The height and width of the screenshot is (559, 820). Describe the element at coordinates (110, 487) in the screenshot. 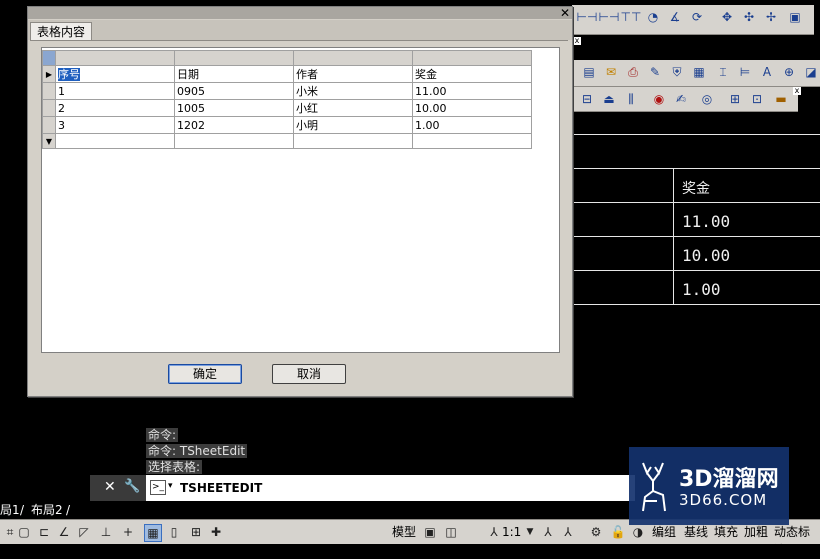

I see `command-close-icon: ✕` at that location.